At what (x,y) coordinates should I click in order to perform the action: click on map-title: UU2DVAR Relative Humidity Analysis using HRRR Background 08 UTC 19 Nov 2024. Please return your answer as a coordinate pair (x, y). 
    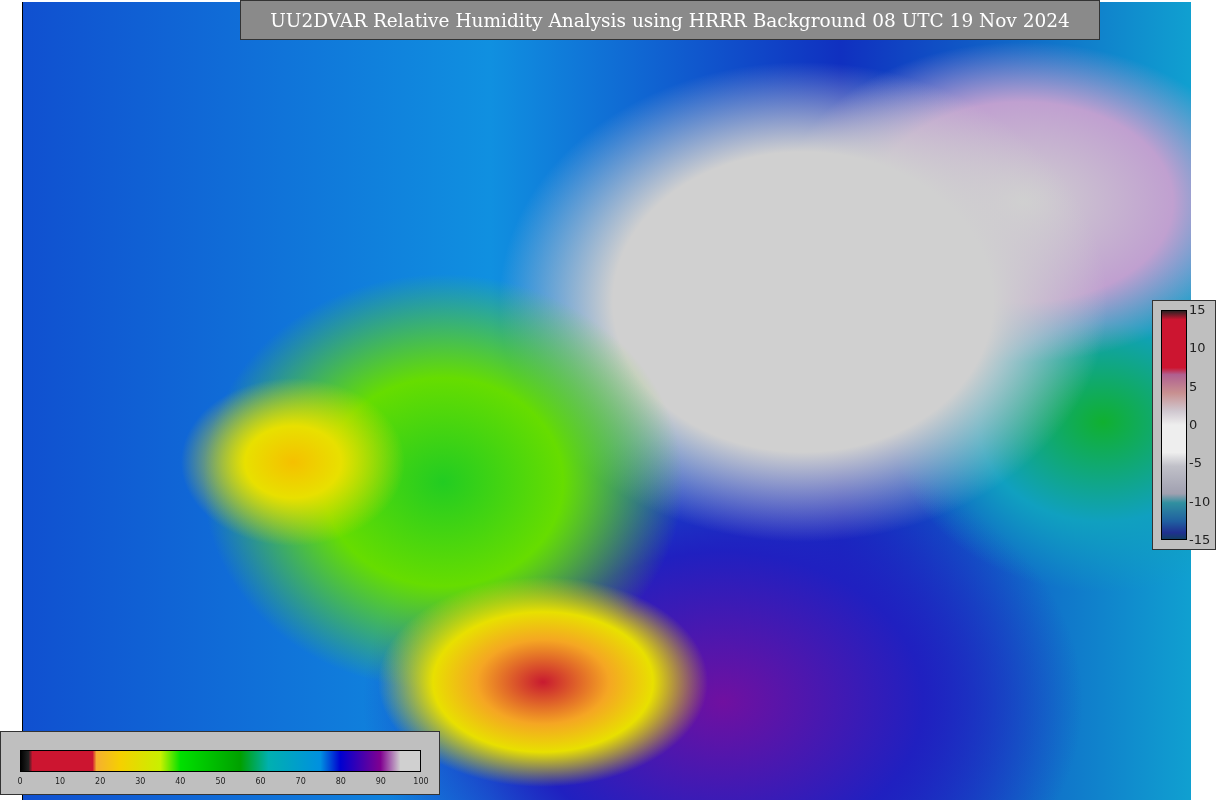
    Looking at the image, I should click on (670, 20).